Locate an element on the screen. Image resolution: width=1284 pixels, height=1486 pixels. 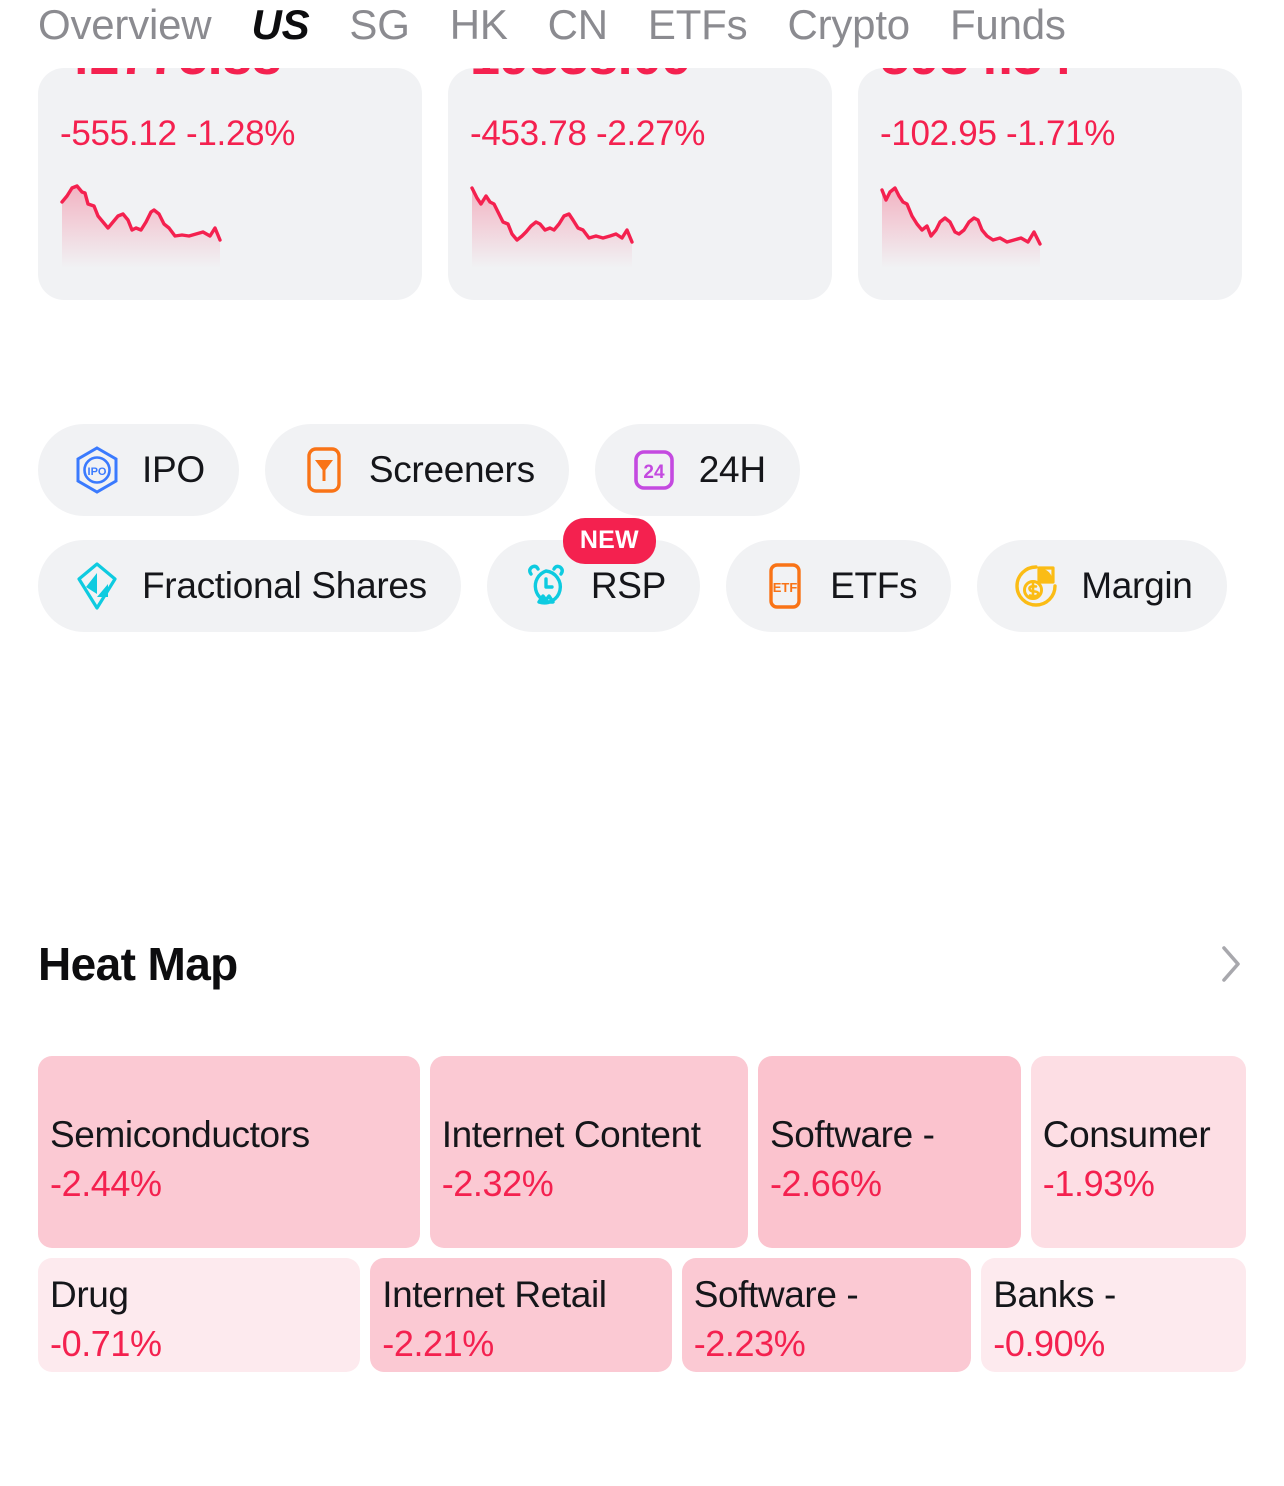
quick-action-screeners: Screeners is located at coordinates (416, 470).